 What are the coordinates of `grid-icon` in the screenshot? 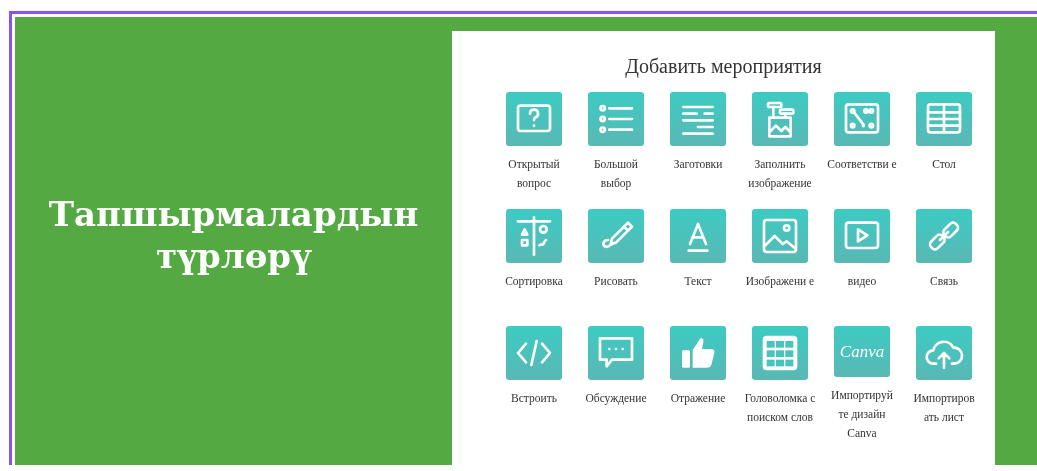 It's located at (780, 353).